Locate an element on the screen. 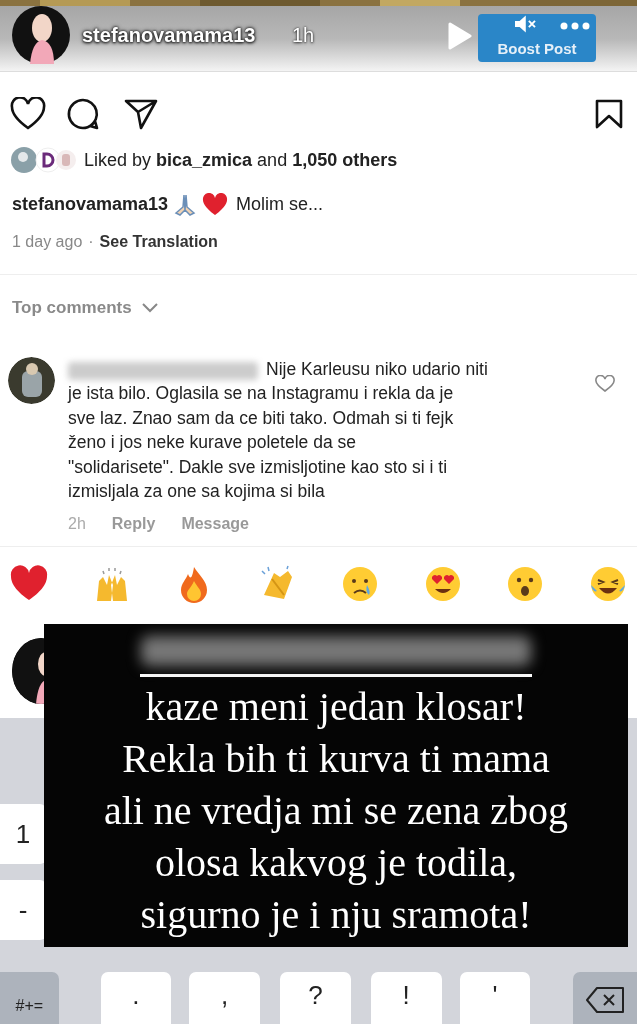  send-icon is located at coordinates (141, 114).